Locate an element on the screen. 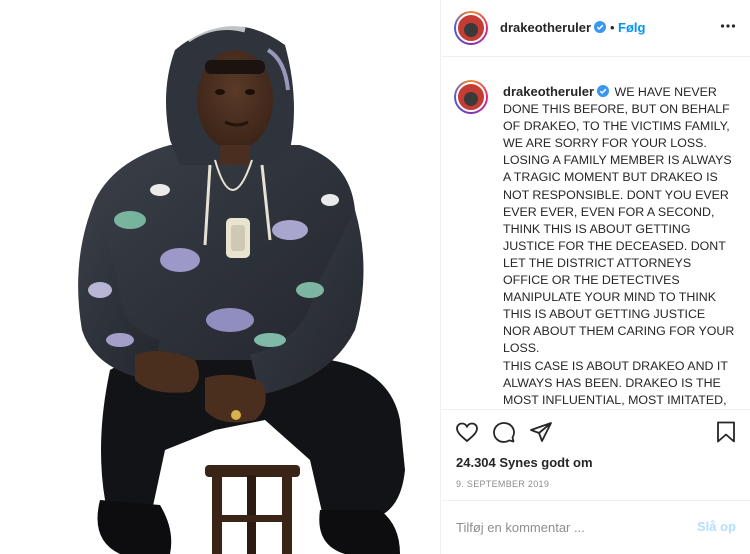 The height and width of the screenshot is (554, 750). username-link: drakeotheruler is located at coordinates (553, 27).